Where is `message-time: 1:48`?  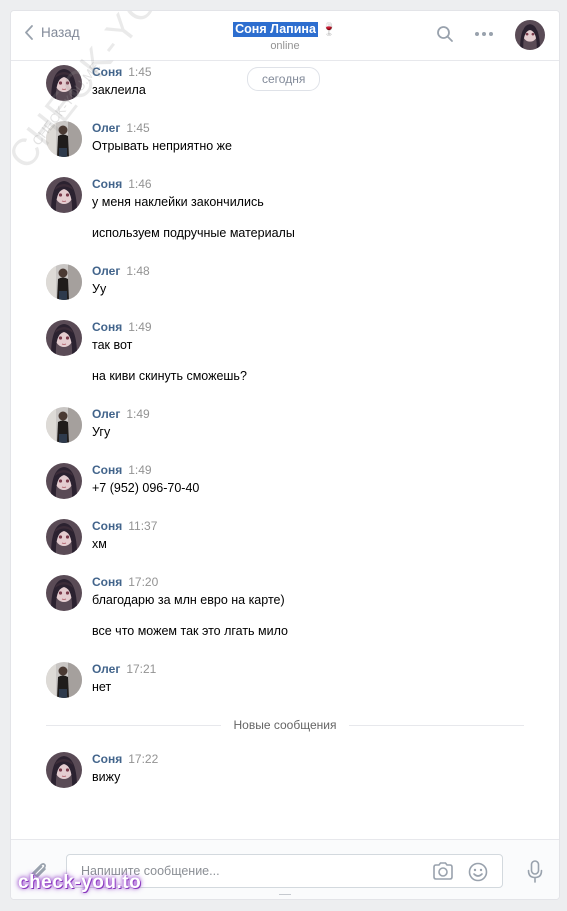
message-time: 1:48 is located at coordinates (137, 271).